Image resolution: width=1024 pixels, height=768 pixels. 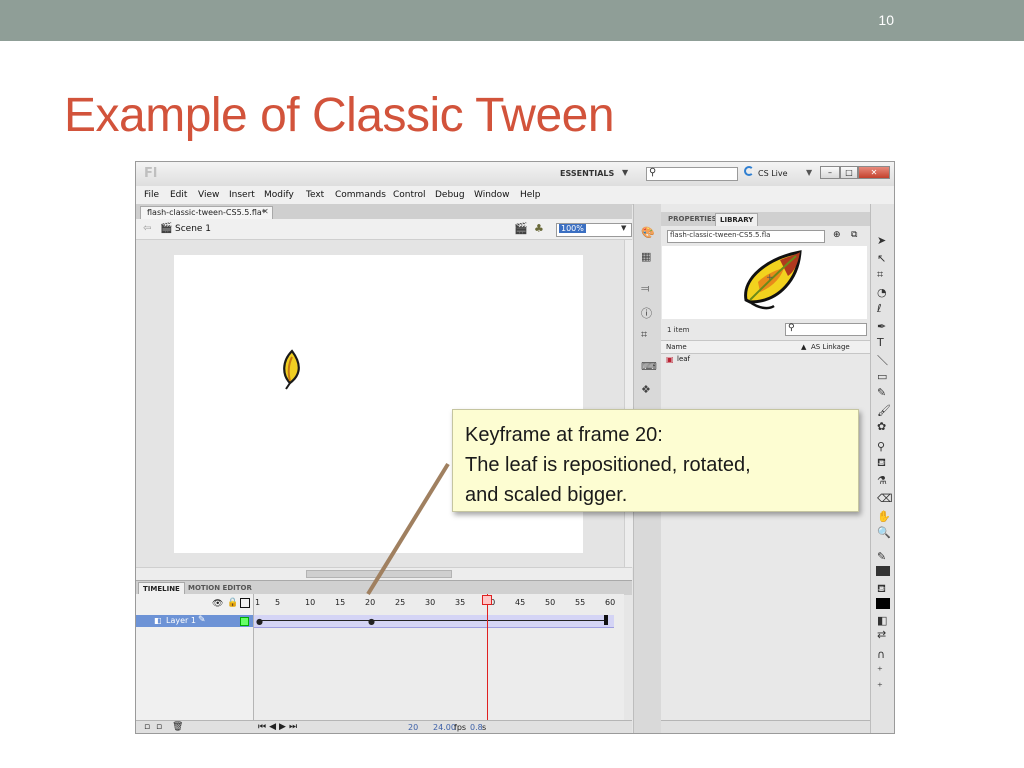 I want to click on callout-line-2: The leaf is repositioned, rotated,, so click(x=608, y=465).